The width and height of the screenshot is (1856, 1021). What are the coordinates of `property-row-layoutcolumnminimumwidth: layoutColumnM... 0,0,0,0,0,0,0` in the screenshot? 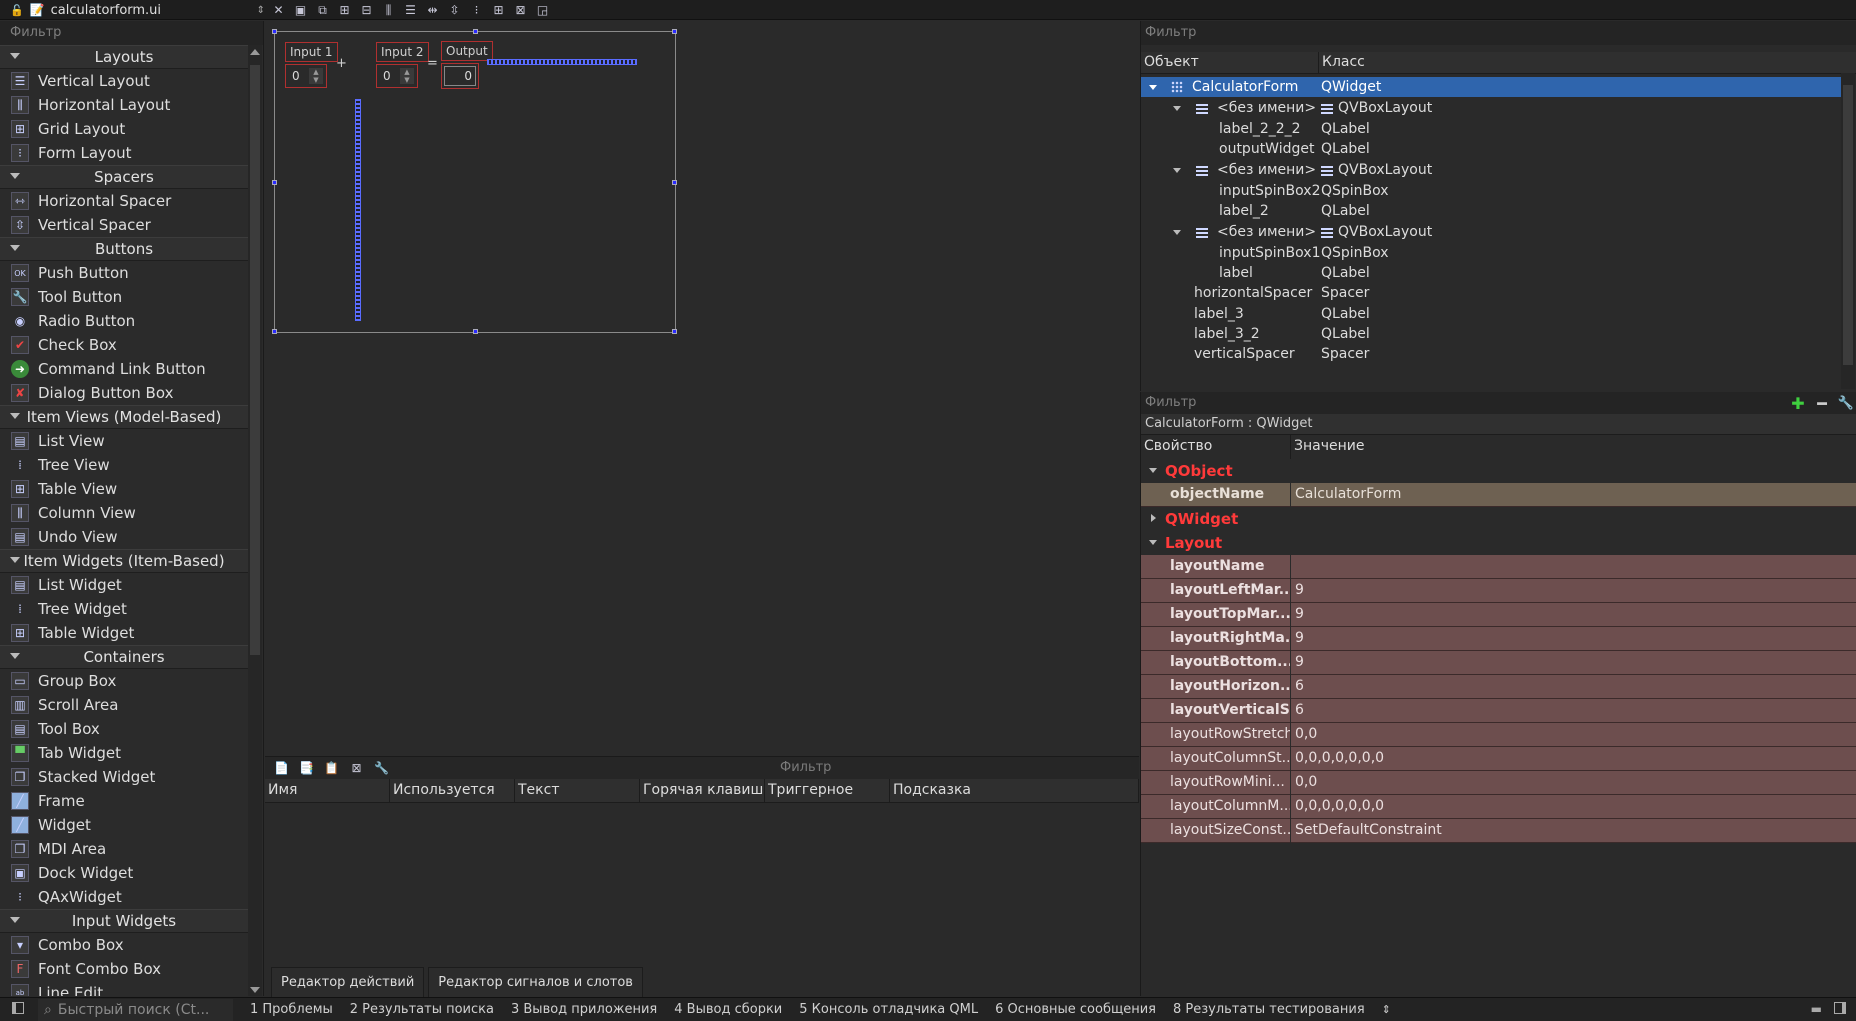 It's located at (1498, 807).